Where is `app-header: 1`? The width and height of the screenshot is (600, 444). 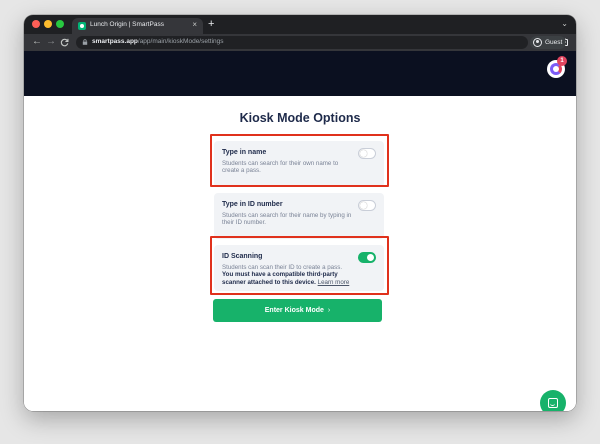
app-header: 1 is located at coordinates (300, 73).